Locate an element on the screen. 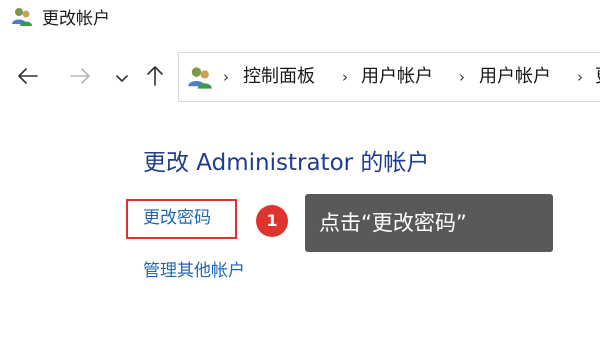  chevron-down-icon is located at coordinates (122, 78).